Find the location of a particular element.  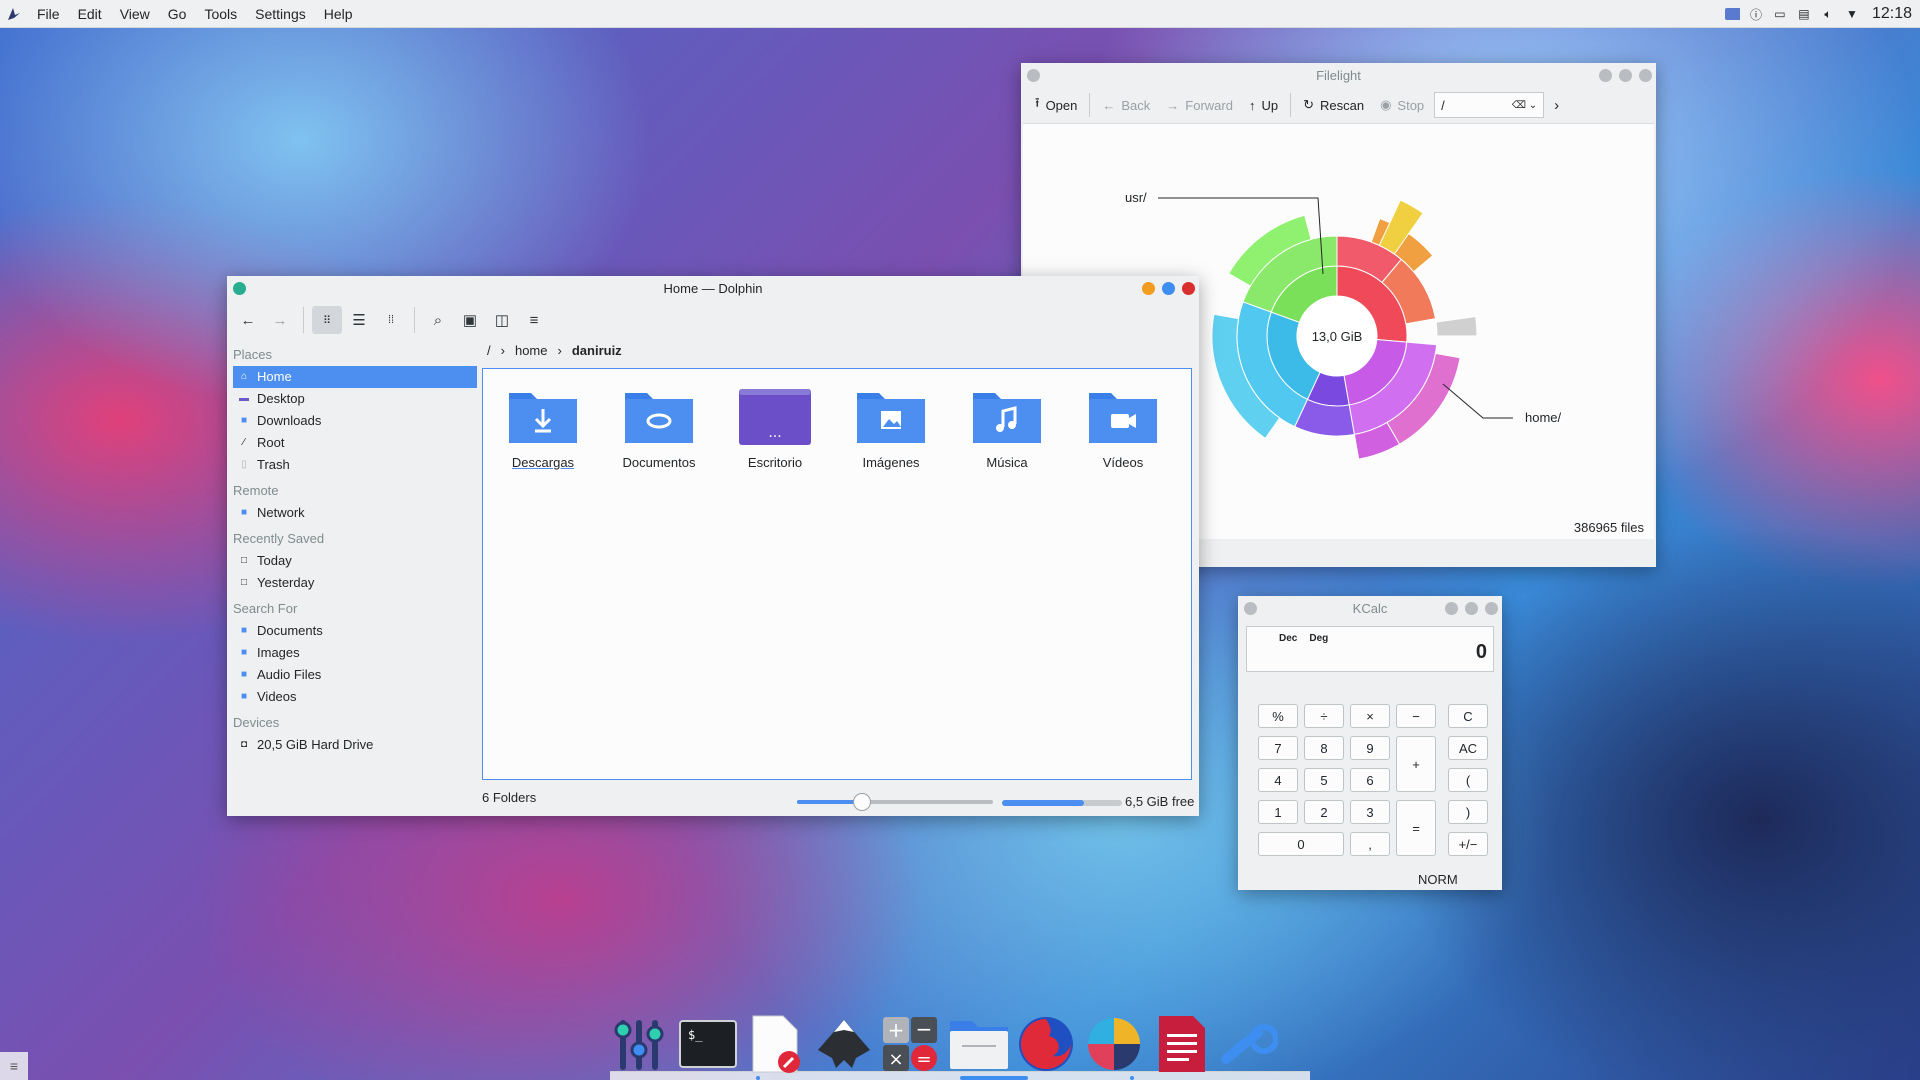

path-combobox: / ⌫ ⌄ is located at coordinates (1489, 105).